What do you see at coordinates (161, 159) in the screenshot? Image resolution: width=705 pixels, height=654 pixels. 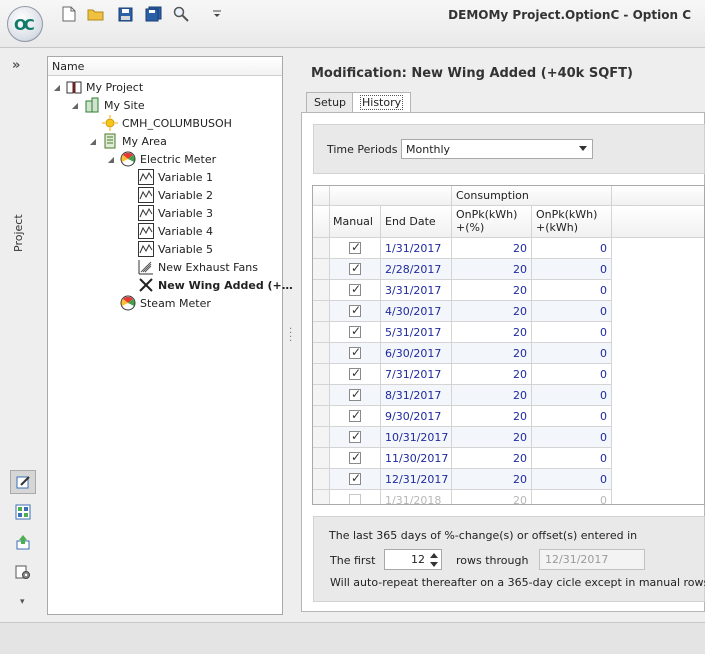 I see `tree-node-electric-meter: ◢ Electric Meter` at bounding box center [161, 159].